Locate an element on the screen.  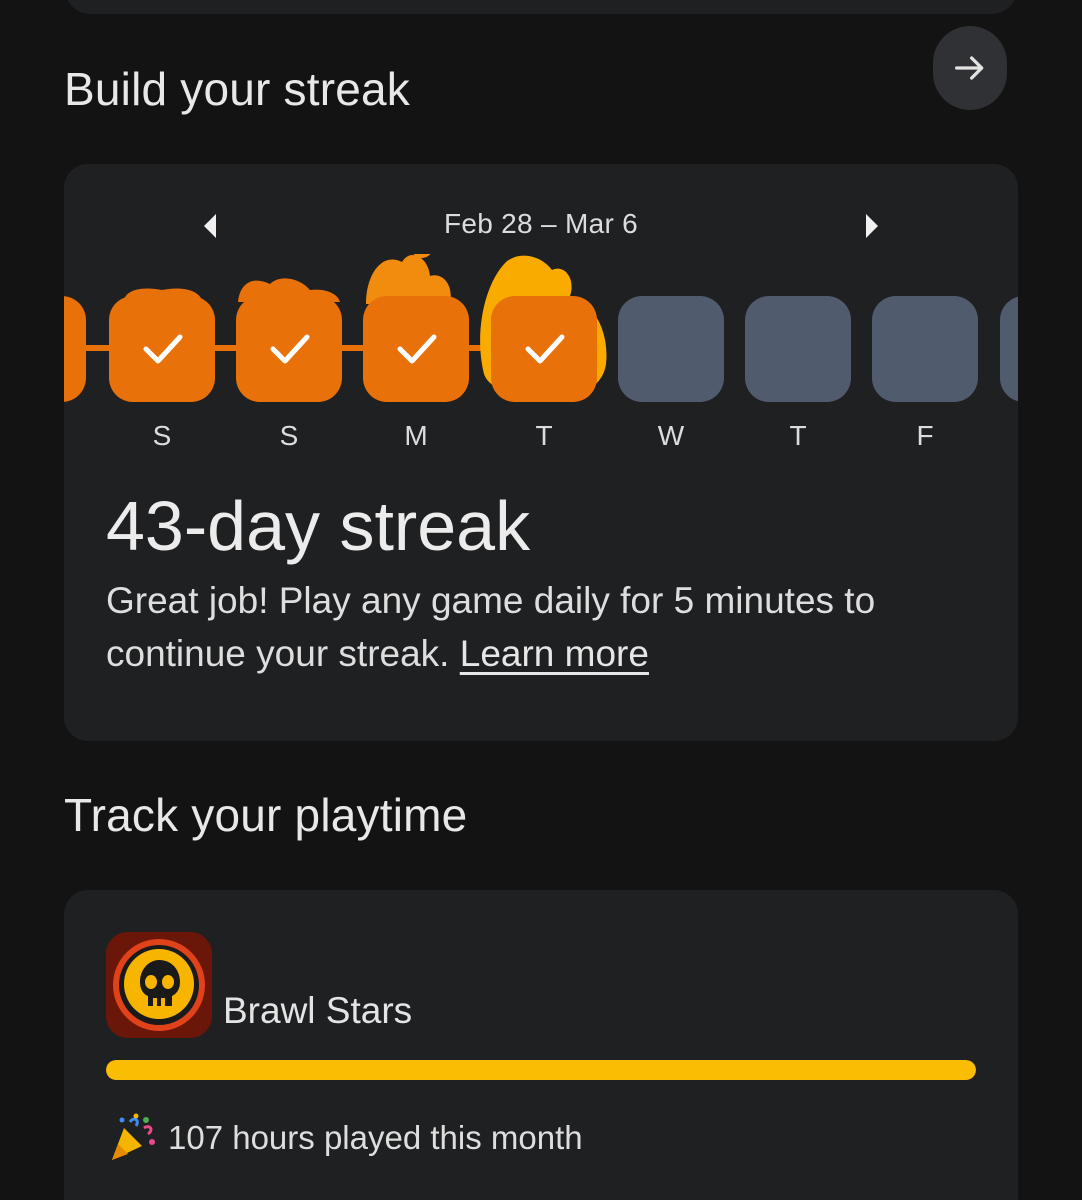
playtime-progress-bar is located at coordinates (541, 1070).